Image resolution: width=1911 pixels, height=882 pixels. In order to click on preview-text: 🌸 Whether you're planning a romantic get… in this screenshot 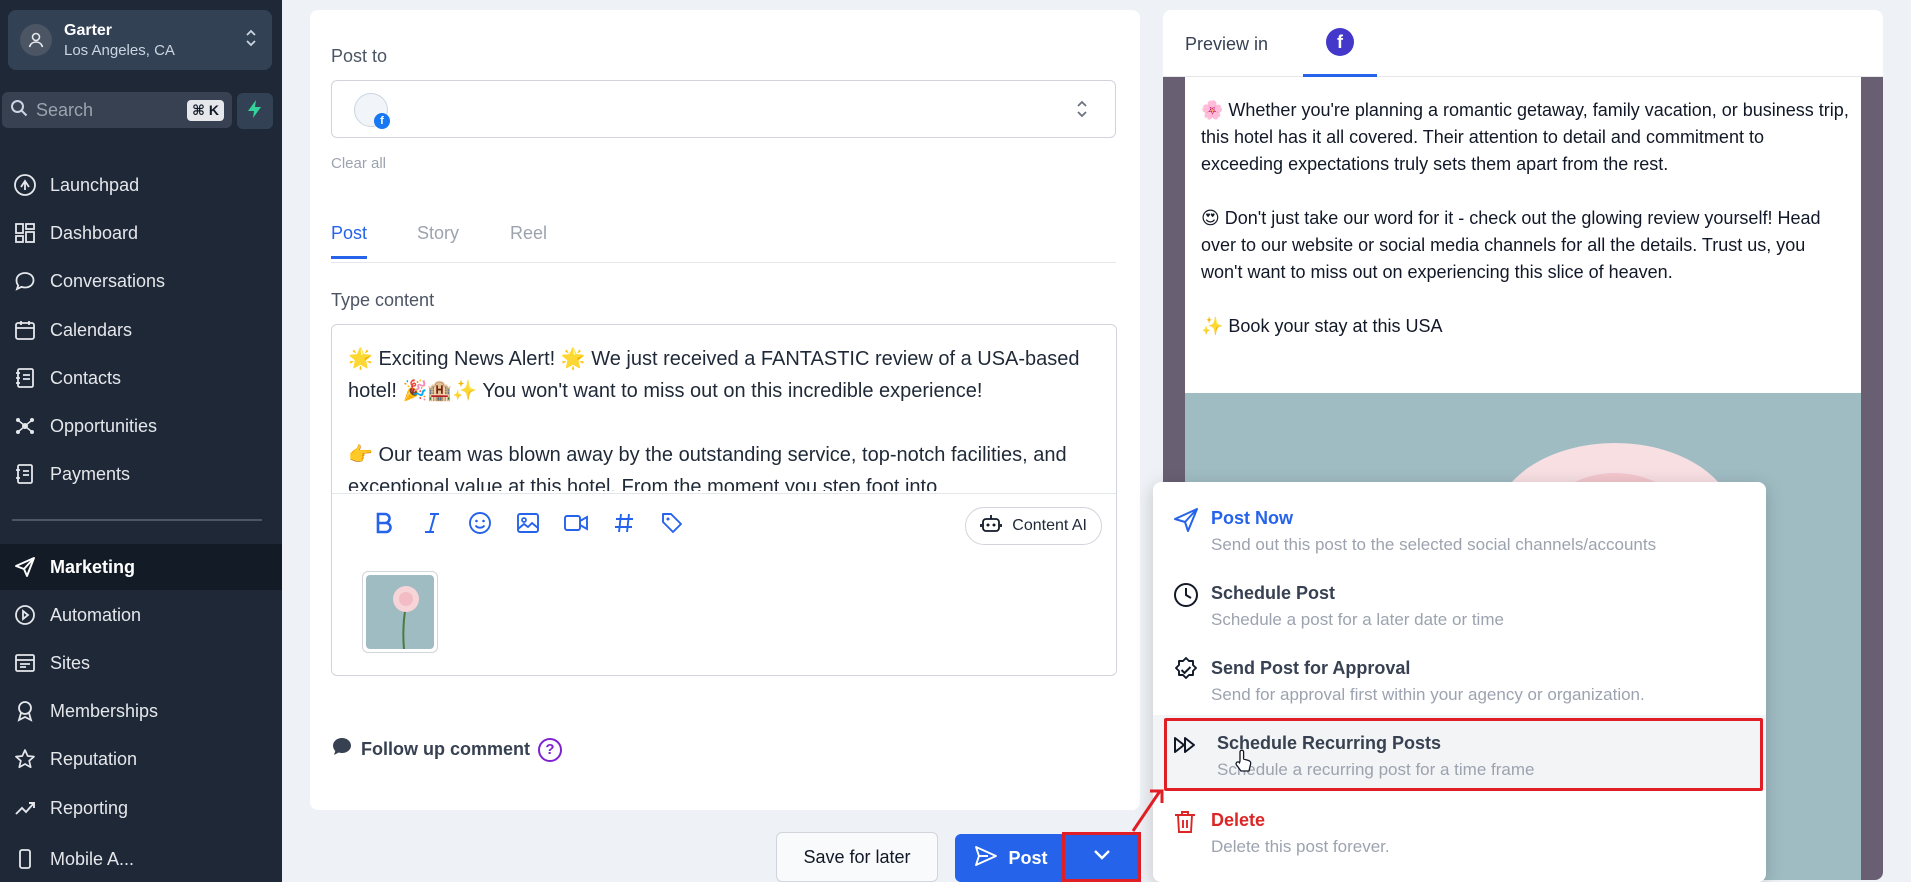, I will do `click(1526, 232)`.